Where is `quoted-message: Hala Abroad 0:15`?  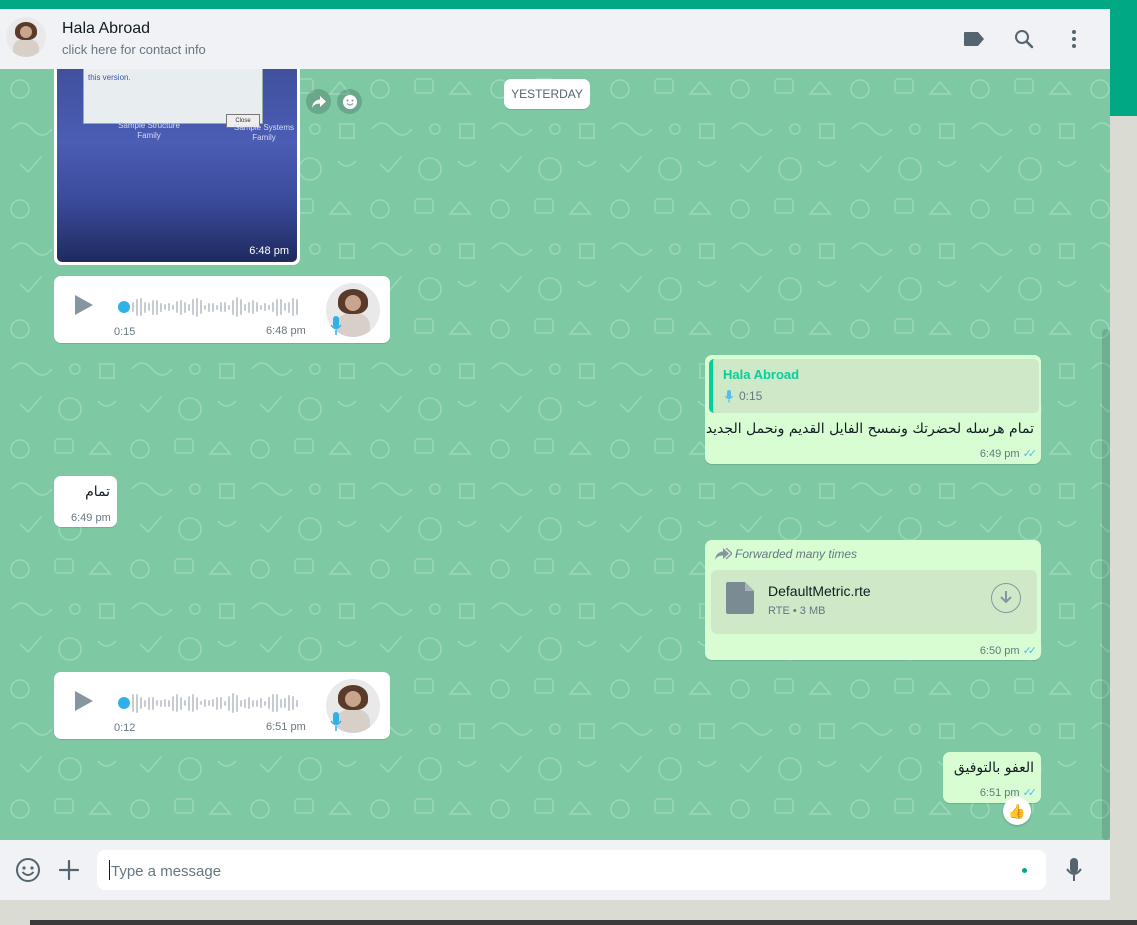
quoted-message: Hala Abroad 0:15 is located at coordinates (874, 386).